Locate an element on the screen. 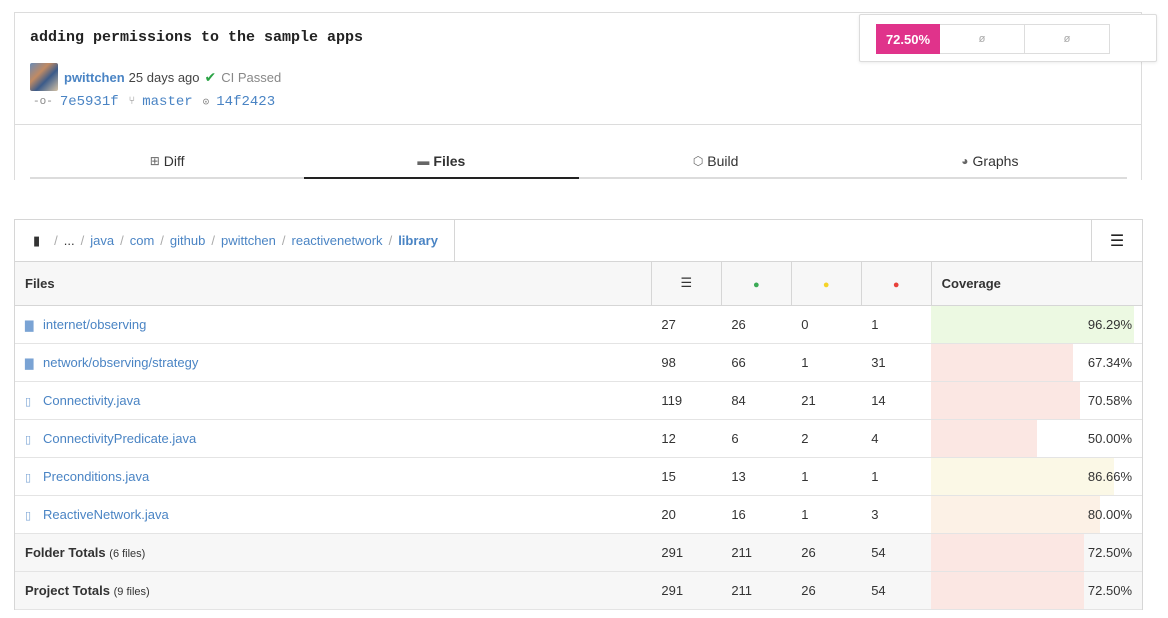 The image size is (1168, 618). tab-build: ⬡ Build is located at coordinates (716, 161).